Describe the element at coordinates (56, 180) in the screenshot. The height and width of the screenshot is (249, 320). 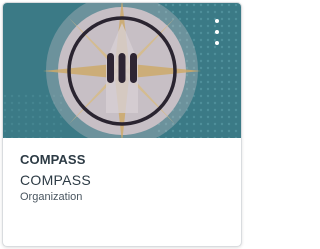
I see `course-full-name: COMPASS` at that location.